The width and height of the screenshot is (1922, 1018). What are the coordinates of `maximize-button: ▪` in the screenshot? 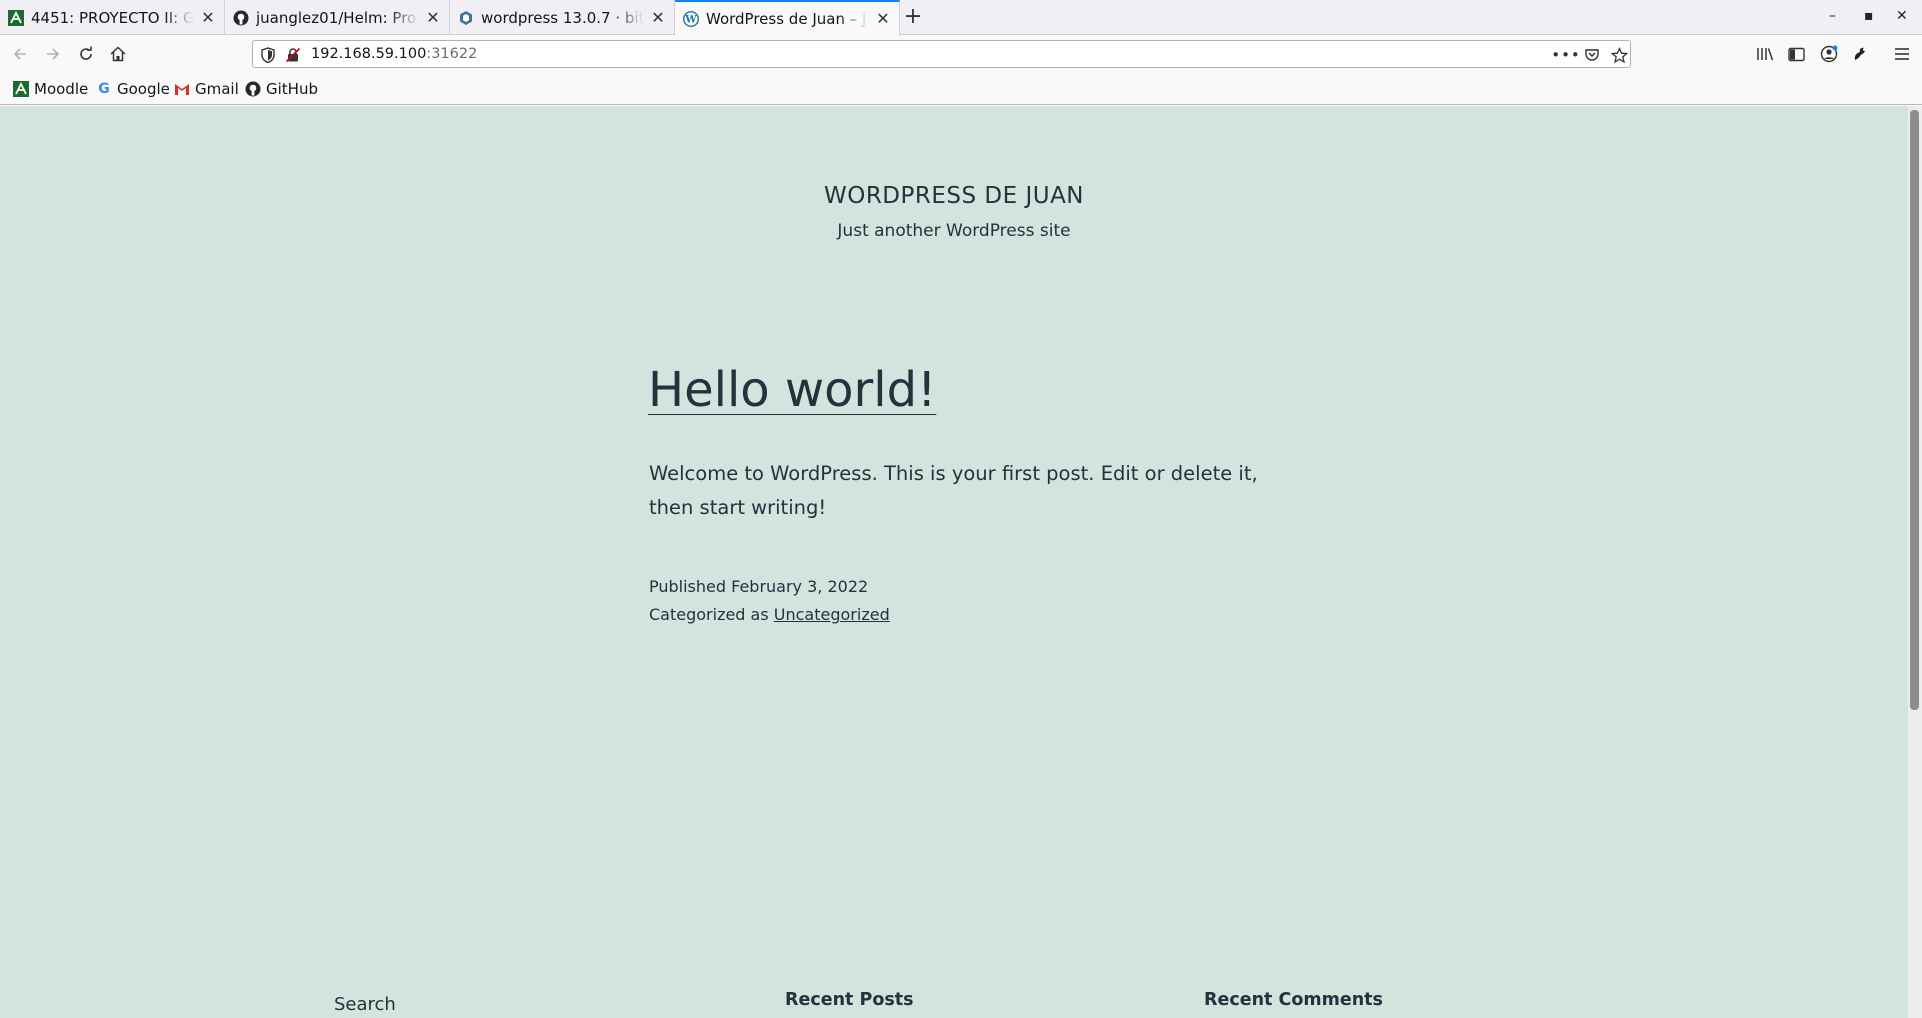 It's located at (1869, 16).